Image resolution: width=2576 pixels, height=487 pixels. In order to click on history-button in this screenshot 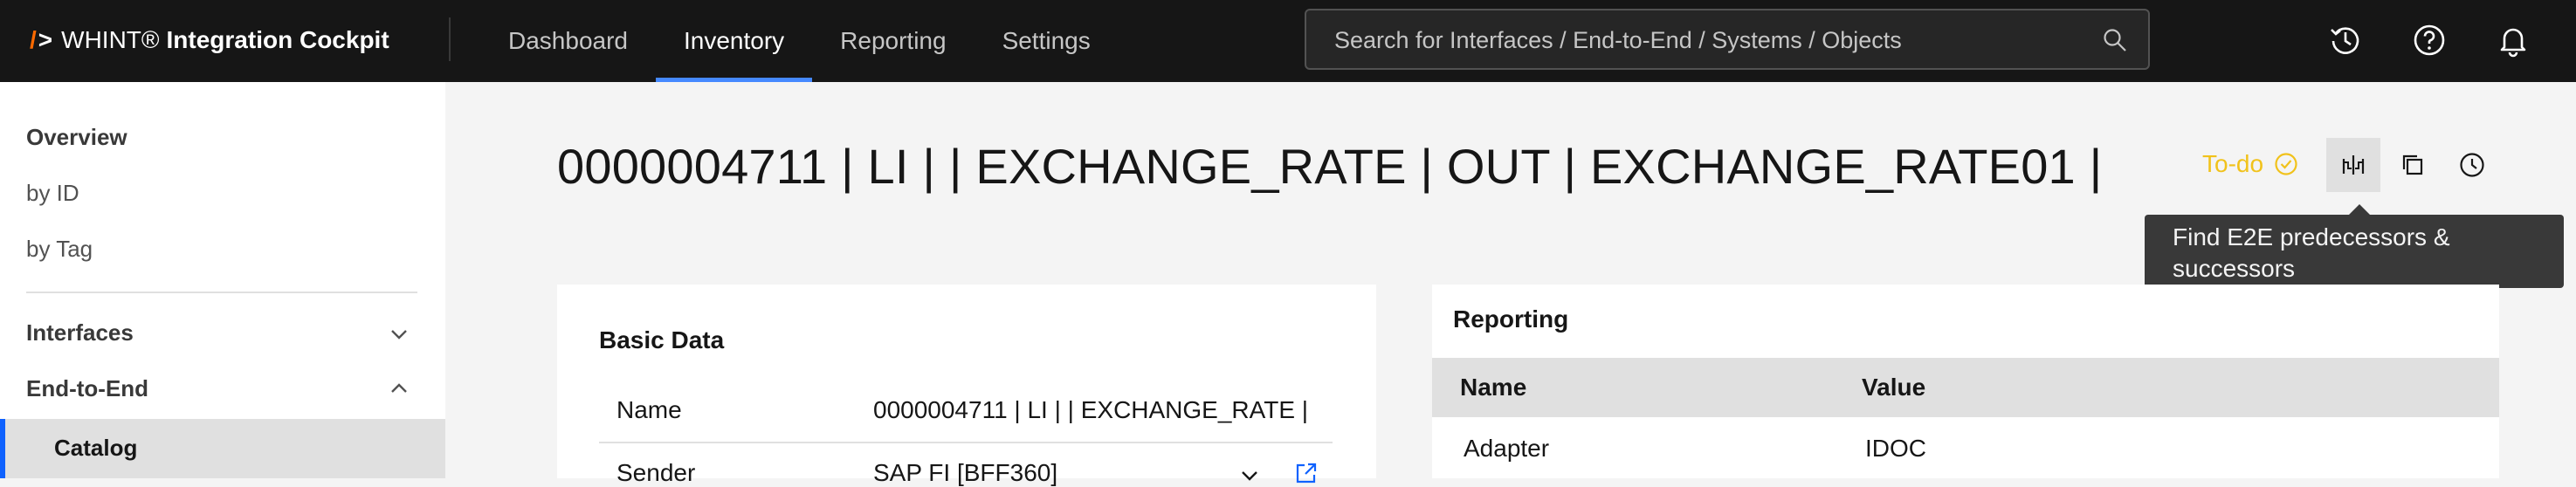, I will do `click(2472, 165)`.